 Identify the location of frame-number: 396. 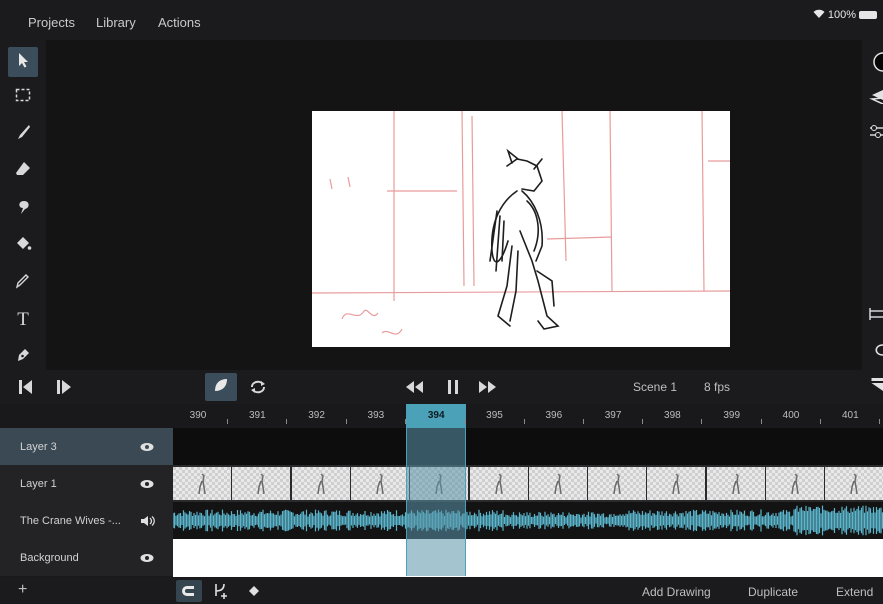
(554, 415).